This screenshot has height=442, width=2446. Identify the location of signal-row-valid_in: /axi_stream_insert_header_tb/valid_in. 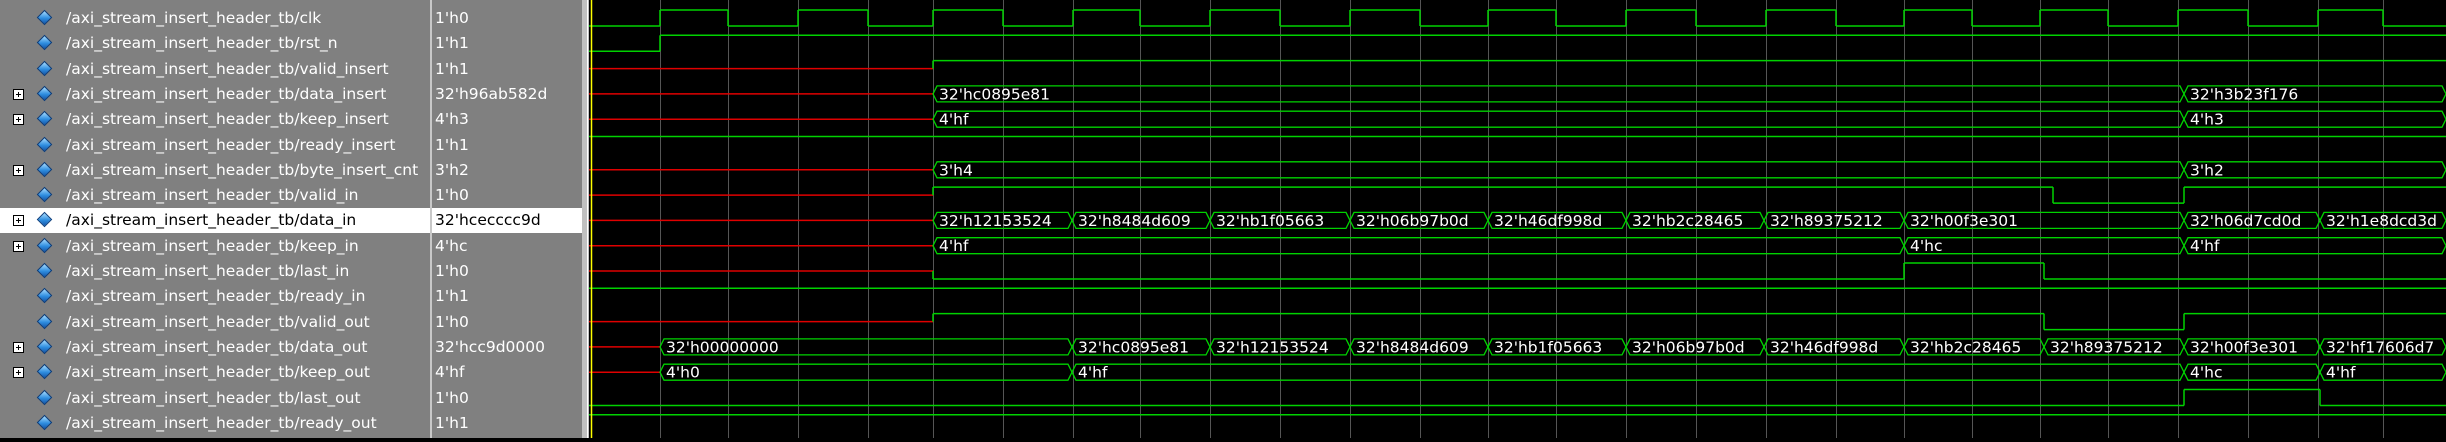
(215, 195).